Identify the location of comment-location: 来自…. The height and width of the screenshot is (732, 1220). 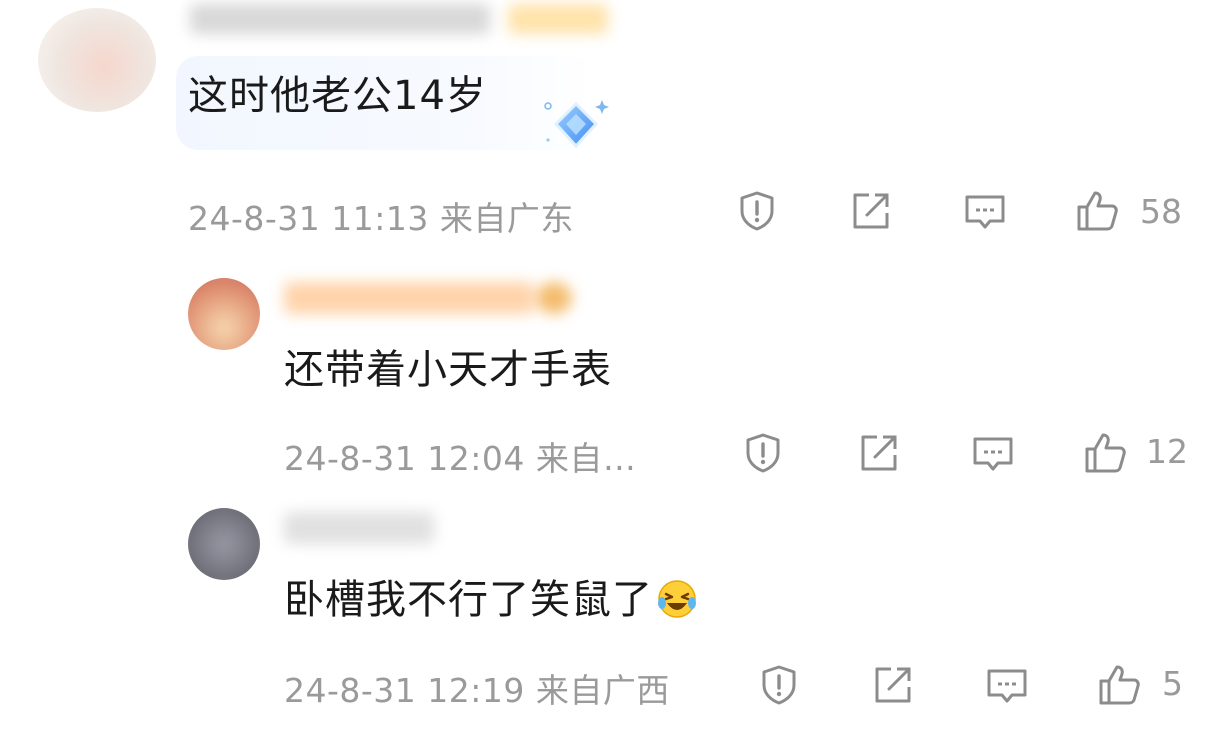
(586, 458).